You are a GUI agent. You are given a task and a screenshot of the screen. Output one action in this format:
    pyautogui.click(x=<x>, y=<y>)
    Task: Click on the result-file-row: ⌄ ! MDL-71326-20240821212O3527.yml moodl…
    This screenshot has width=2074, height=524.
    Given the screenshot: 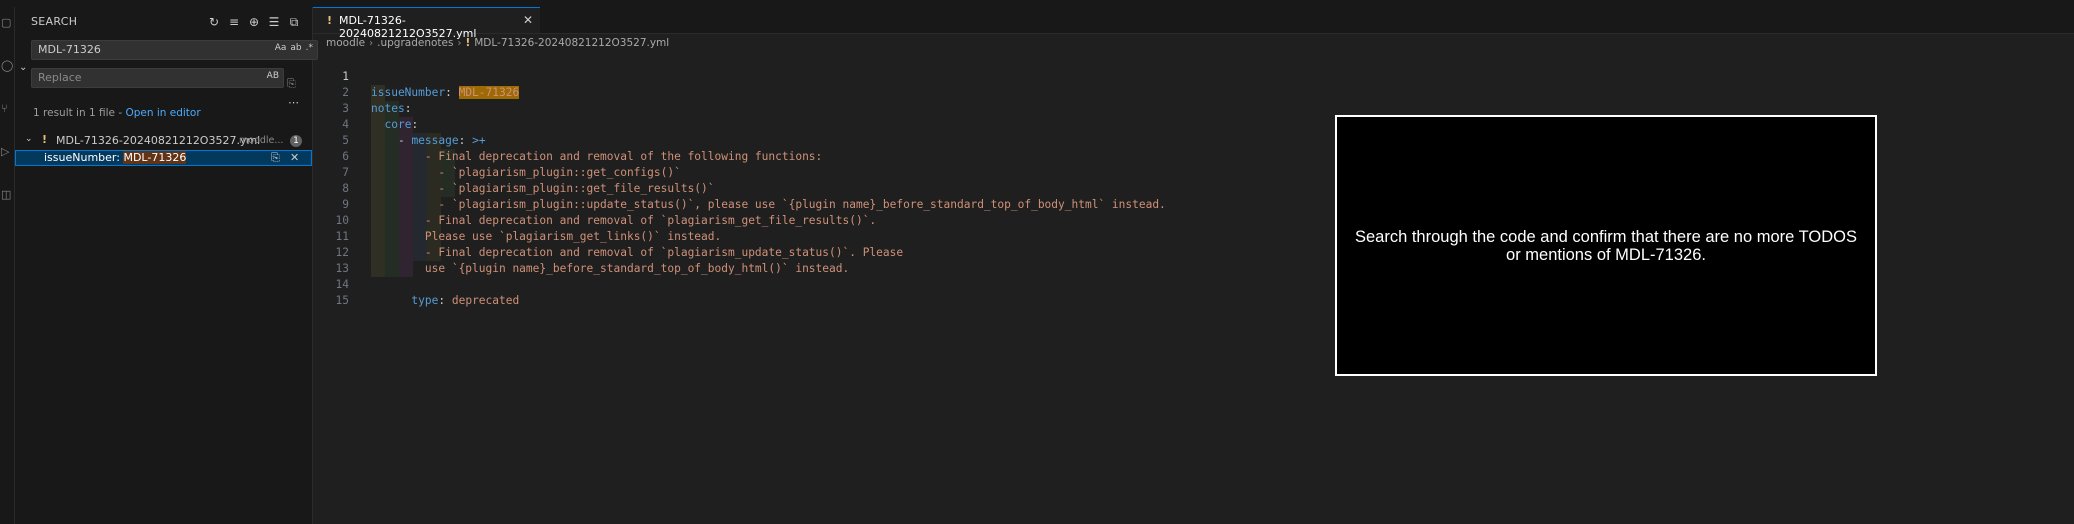 What is the action you would take?
    pyautogui.click(x=163, y=141)
    